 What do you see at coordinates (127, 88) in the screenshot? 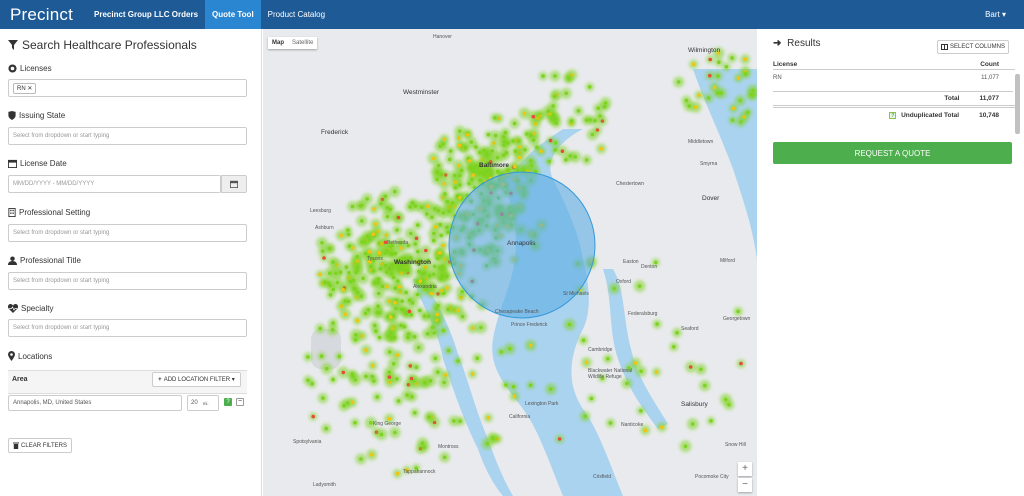
I see `licenses-input: RN ✕` at bounding box center [127, 88].